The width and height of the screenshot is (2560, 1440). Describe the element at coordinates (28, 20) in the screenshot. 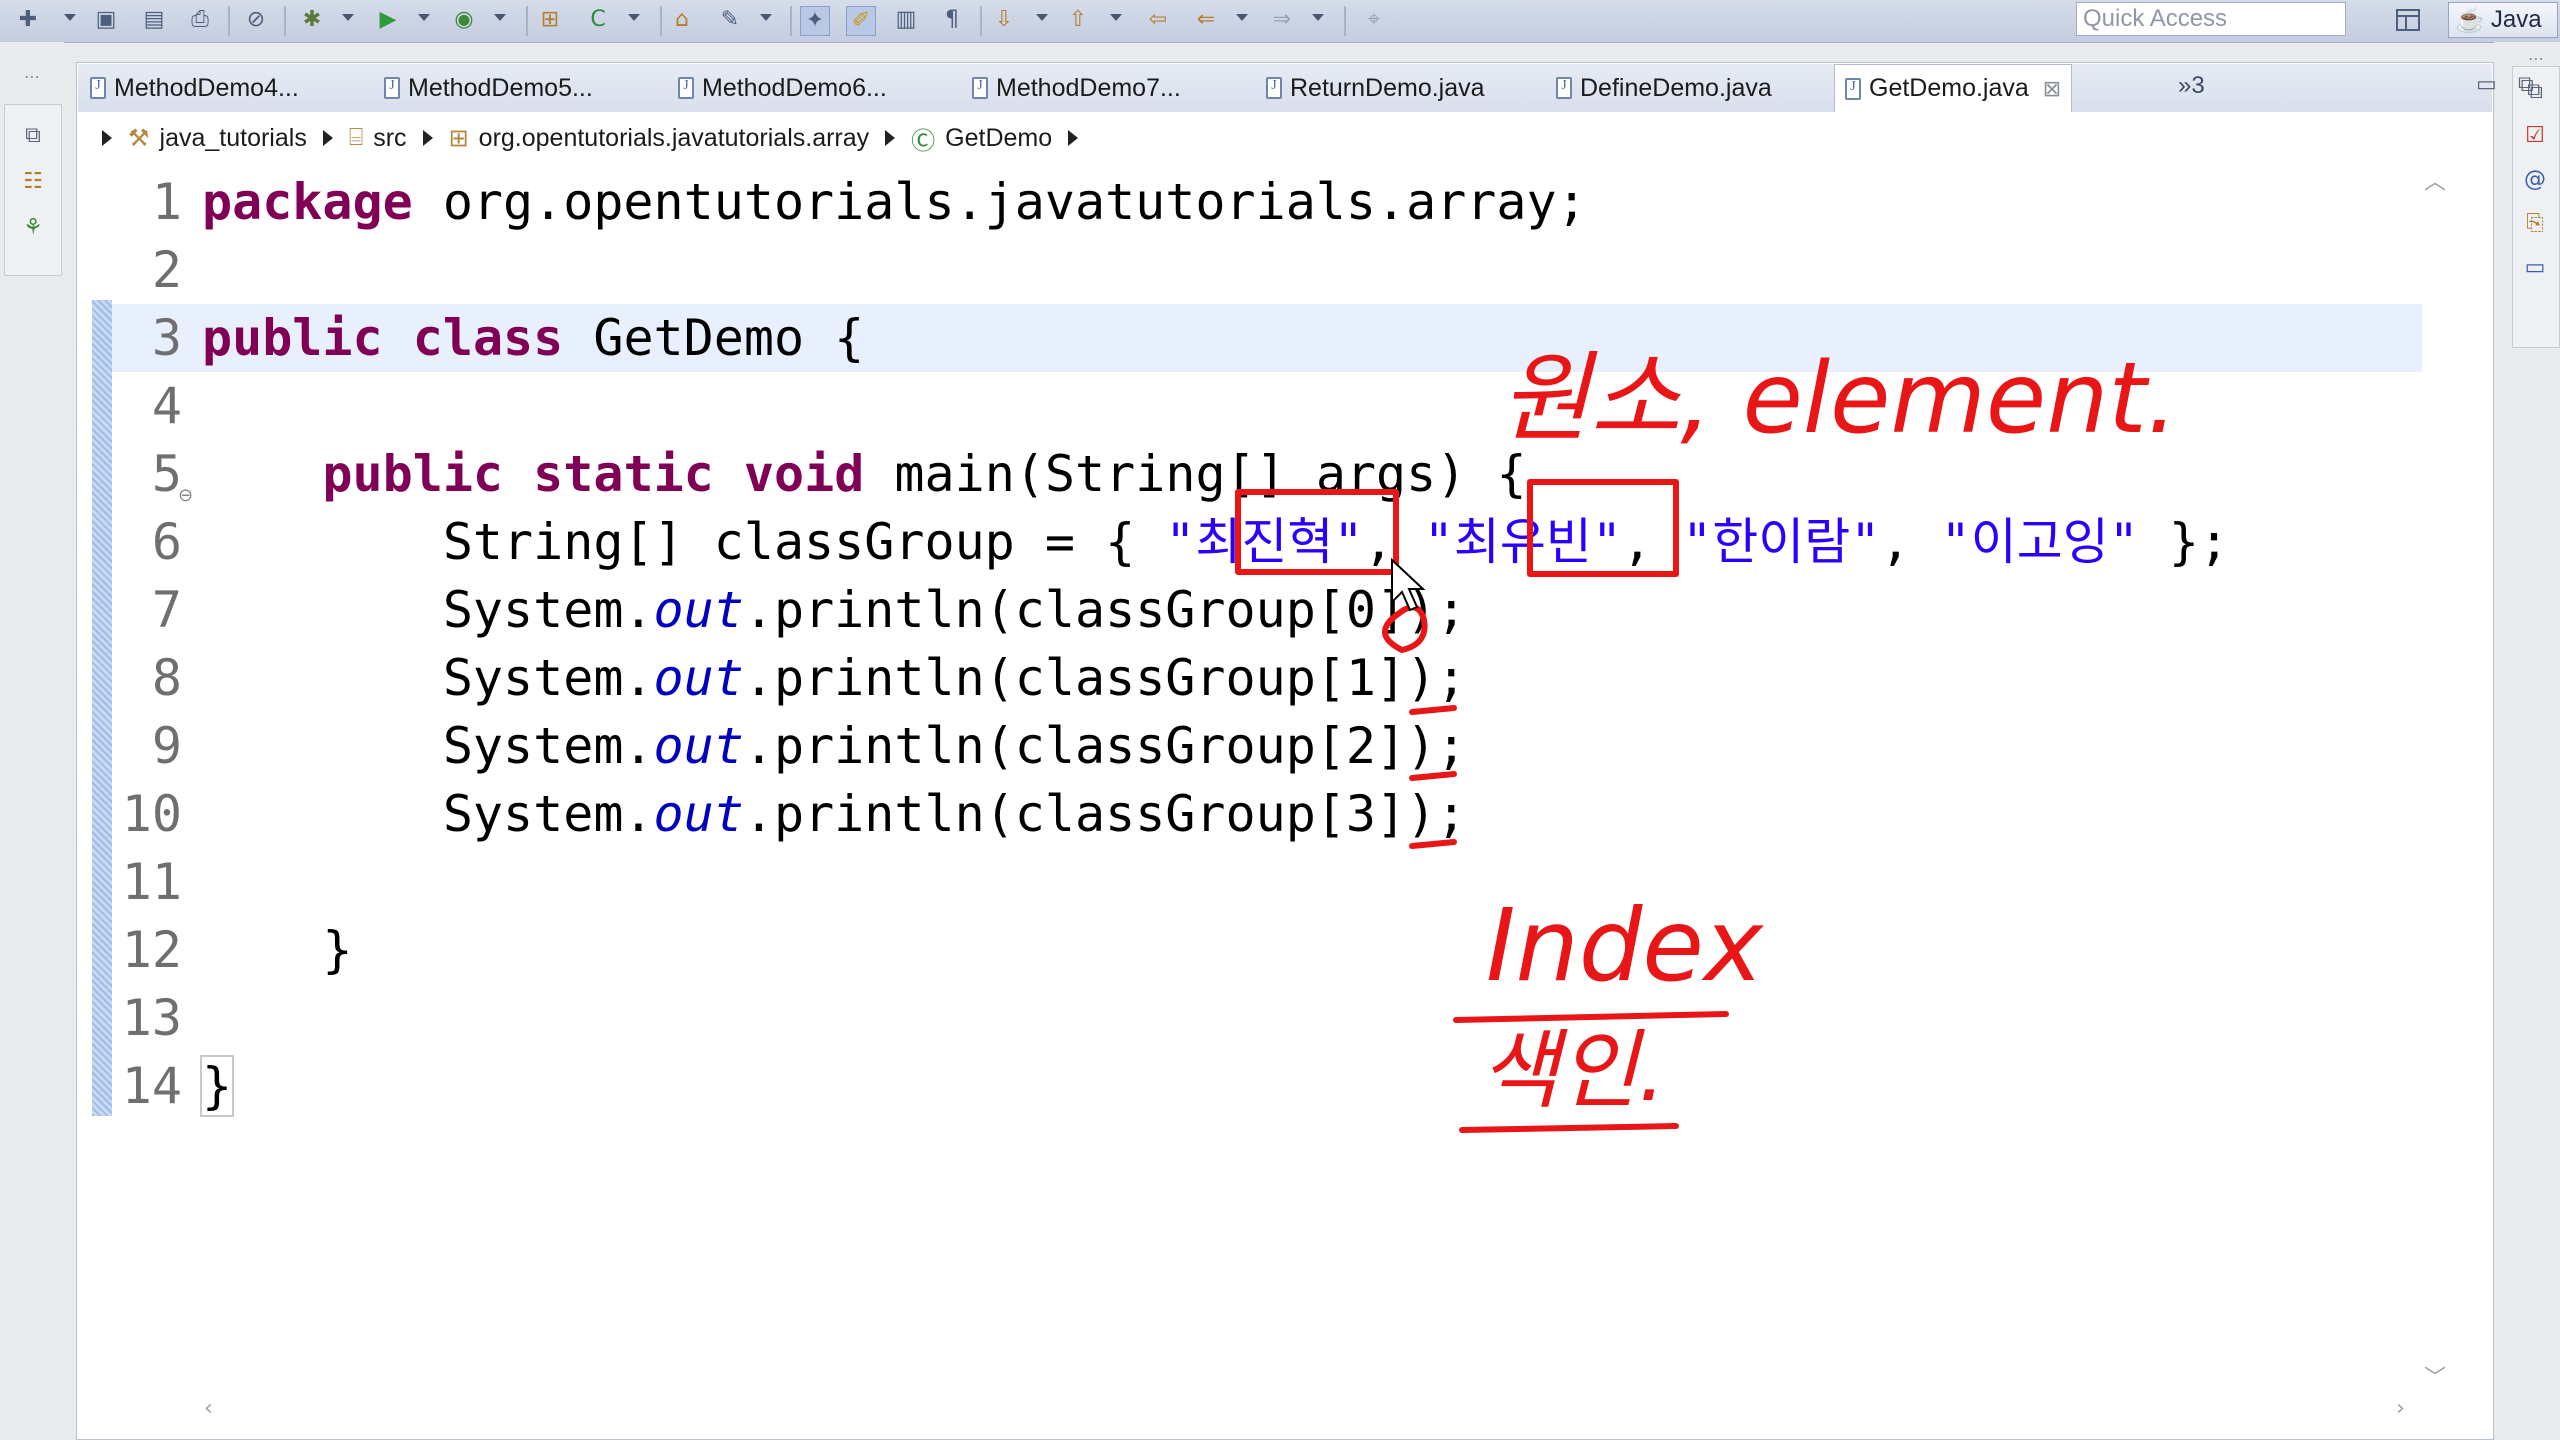

I see `new-icon: ✚` at that location.